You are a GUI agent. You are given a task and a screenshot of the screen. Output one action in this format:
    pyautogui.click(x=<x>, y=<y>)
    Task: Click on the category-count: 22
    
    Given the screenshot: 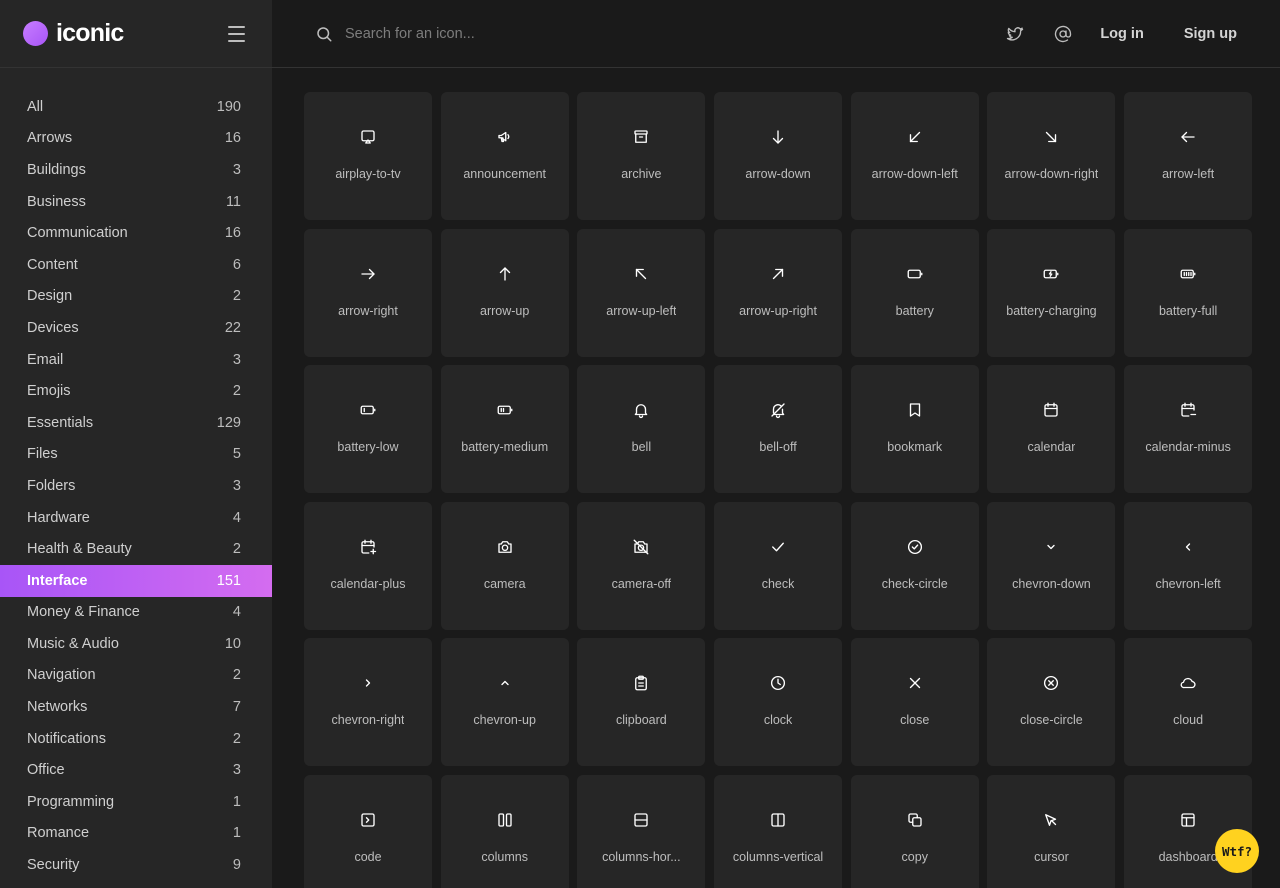 What is the action you would take?
    pyautogui.click(x=232, y=327)
    